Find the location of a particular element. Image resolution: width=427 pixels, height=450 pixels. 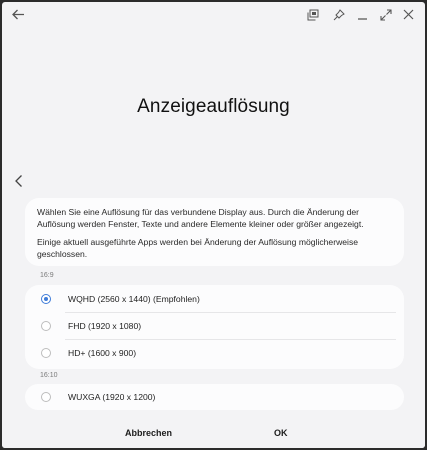

page-title: Anzeigeauflösung is located at coordinates (213, 106).